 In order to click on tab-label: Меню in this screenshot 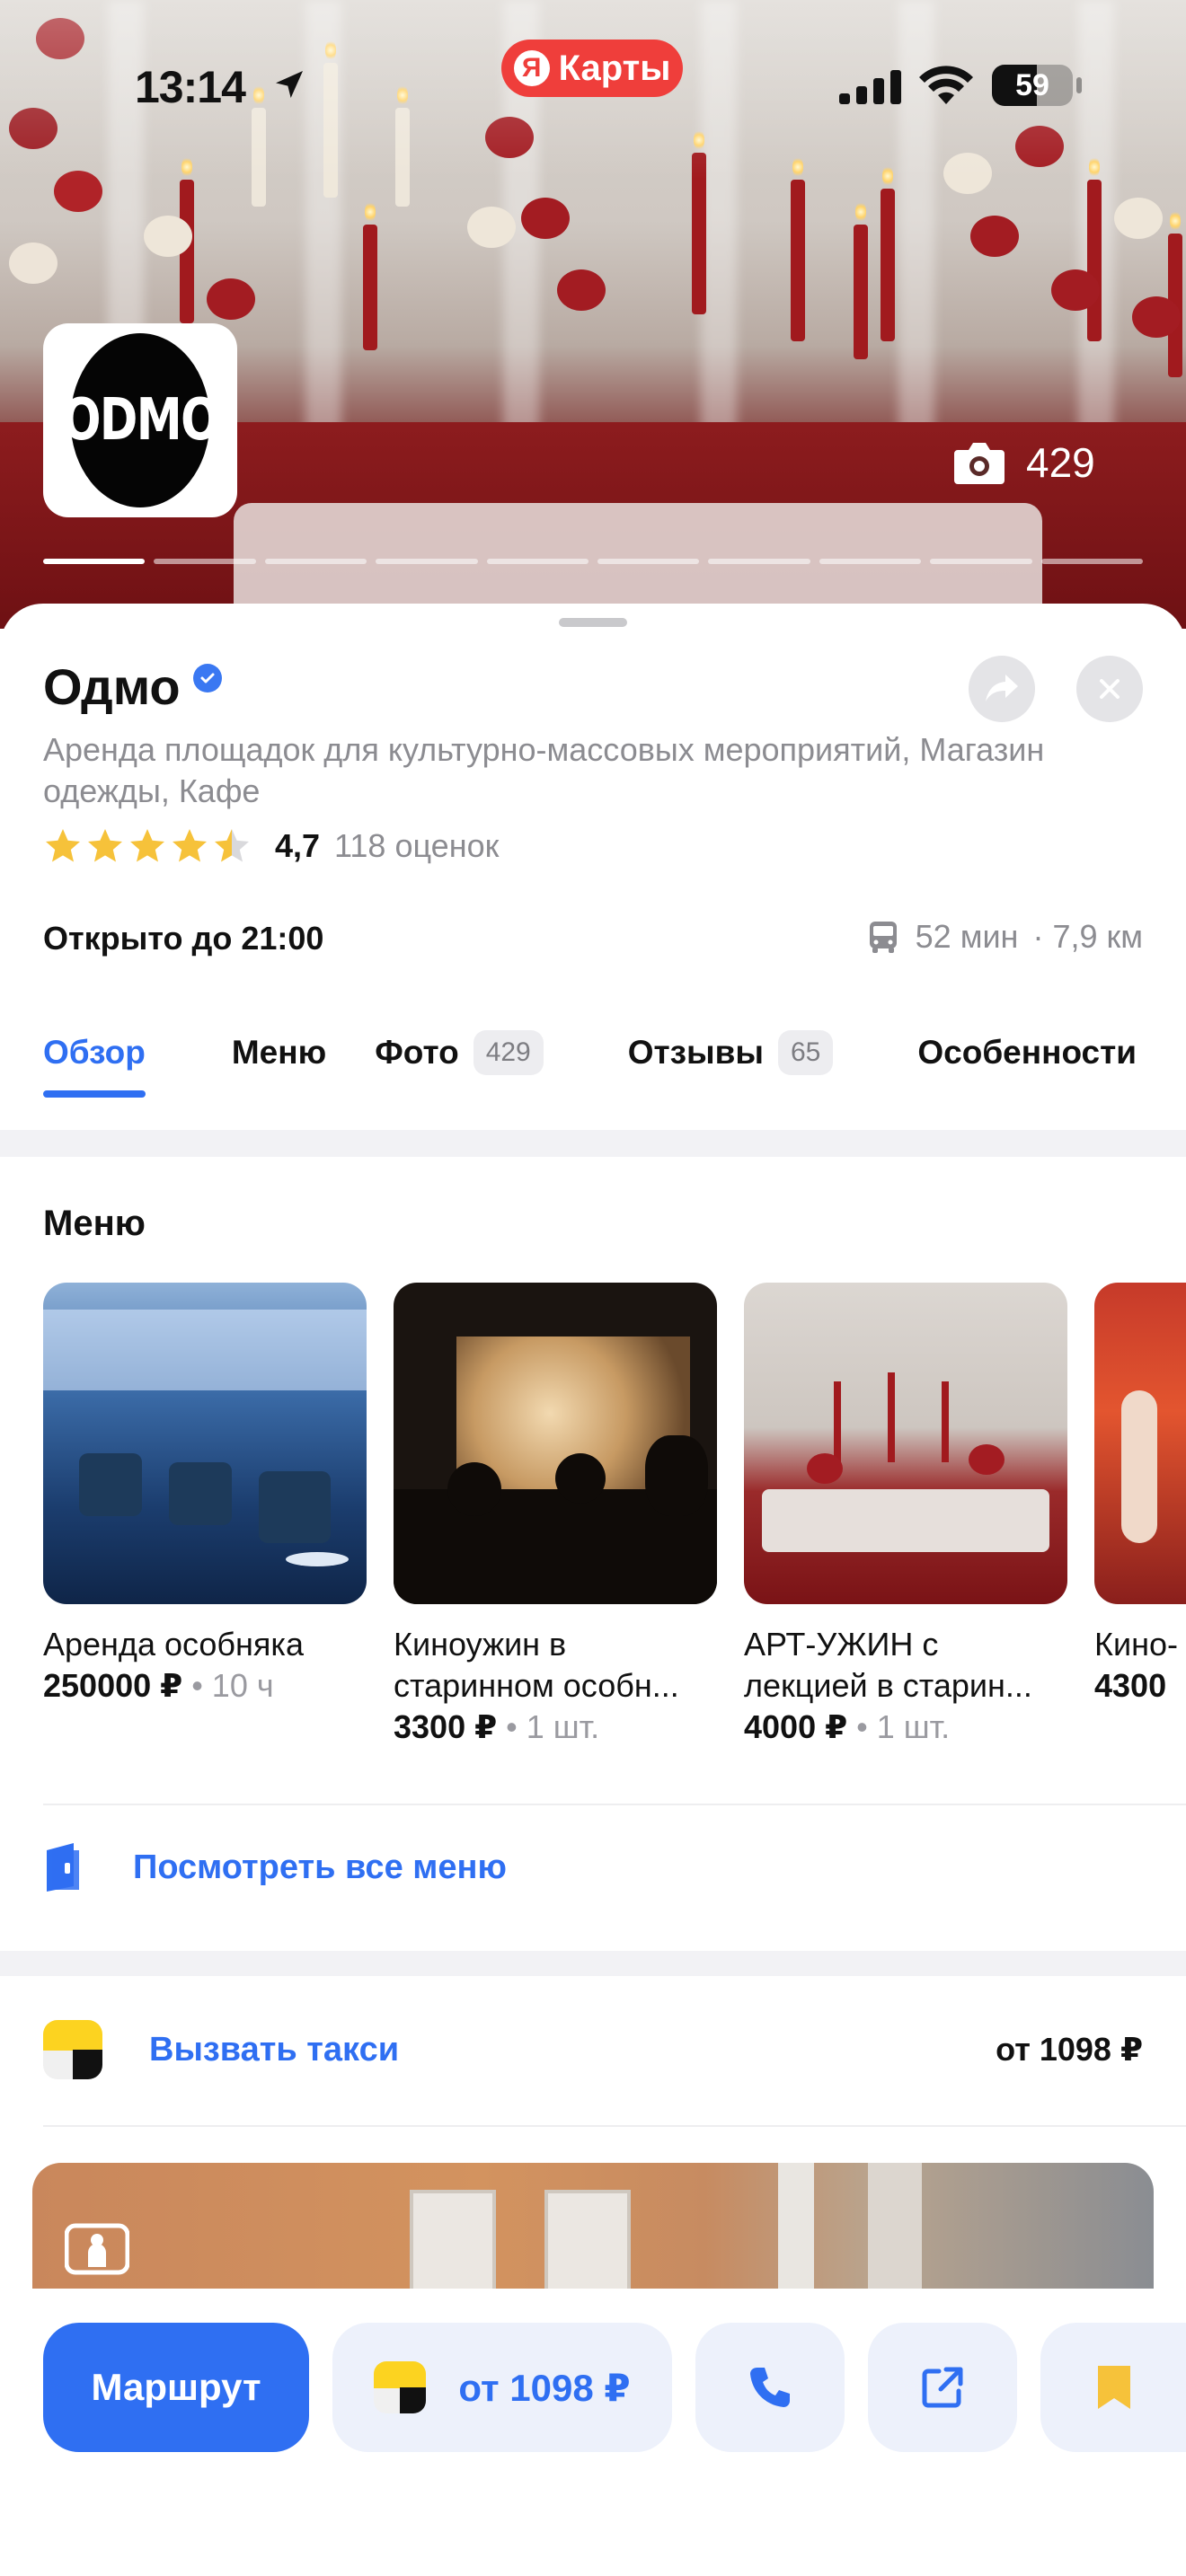, I will do `click(279, 1052)`.